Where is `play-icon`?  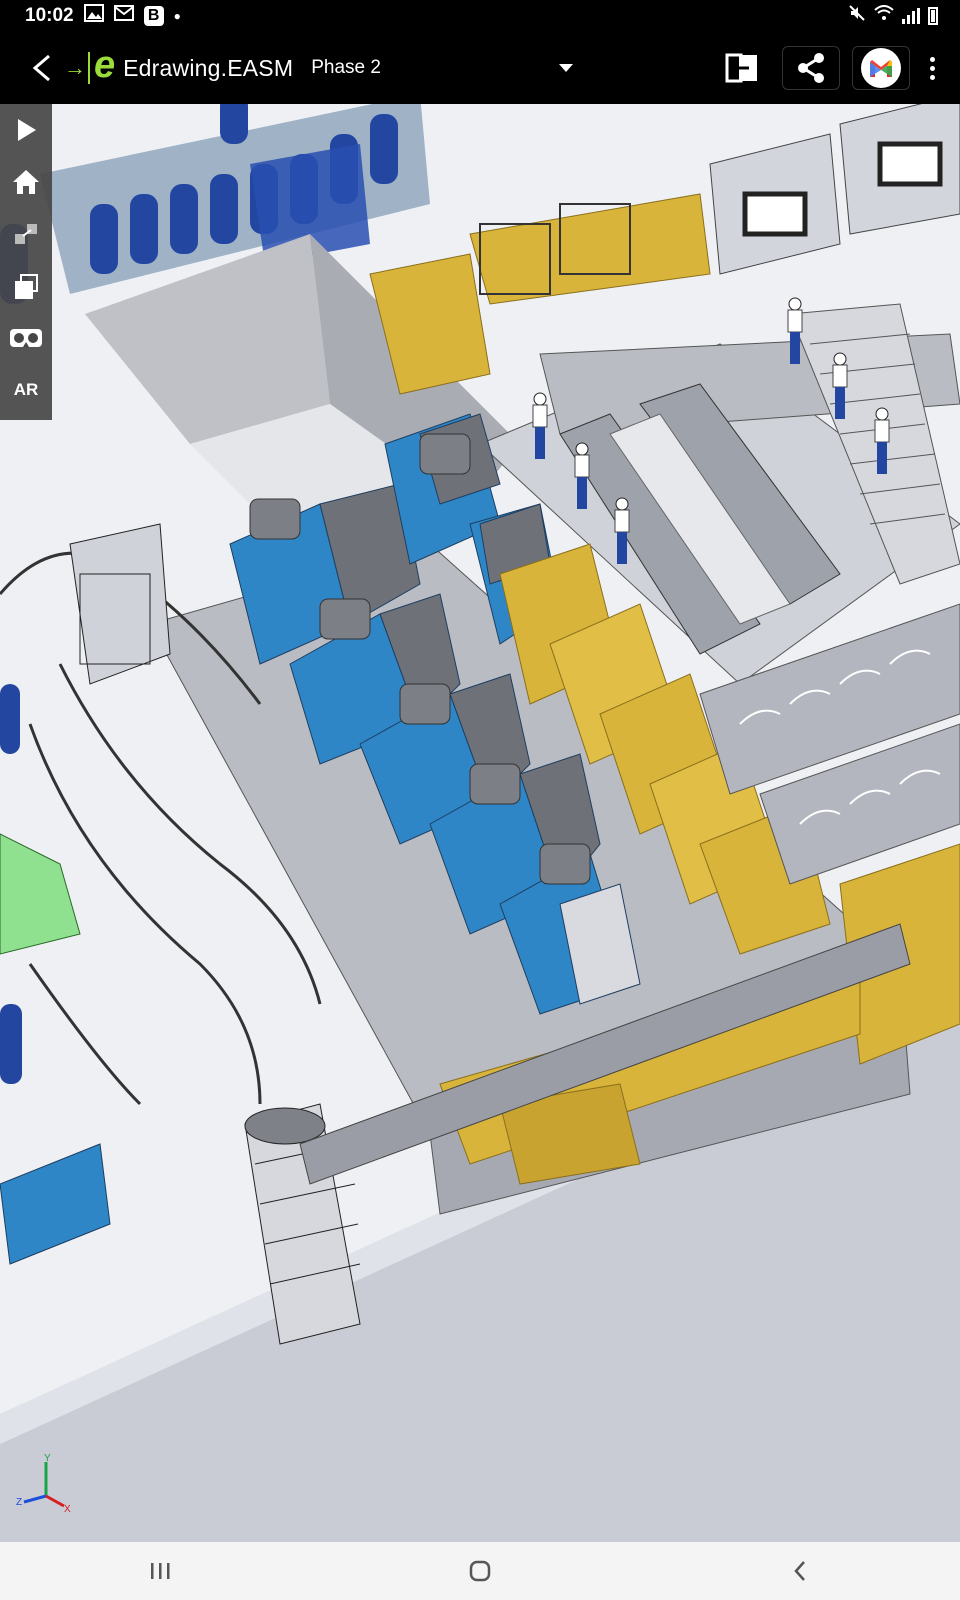 play-icon is located at coordinates (27, 130).